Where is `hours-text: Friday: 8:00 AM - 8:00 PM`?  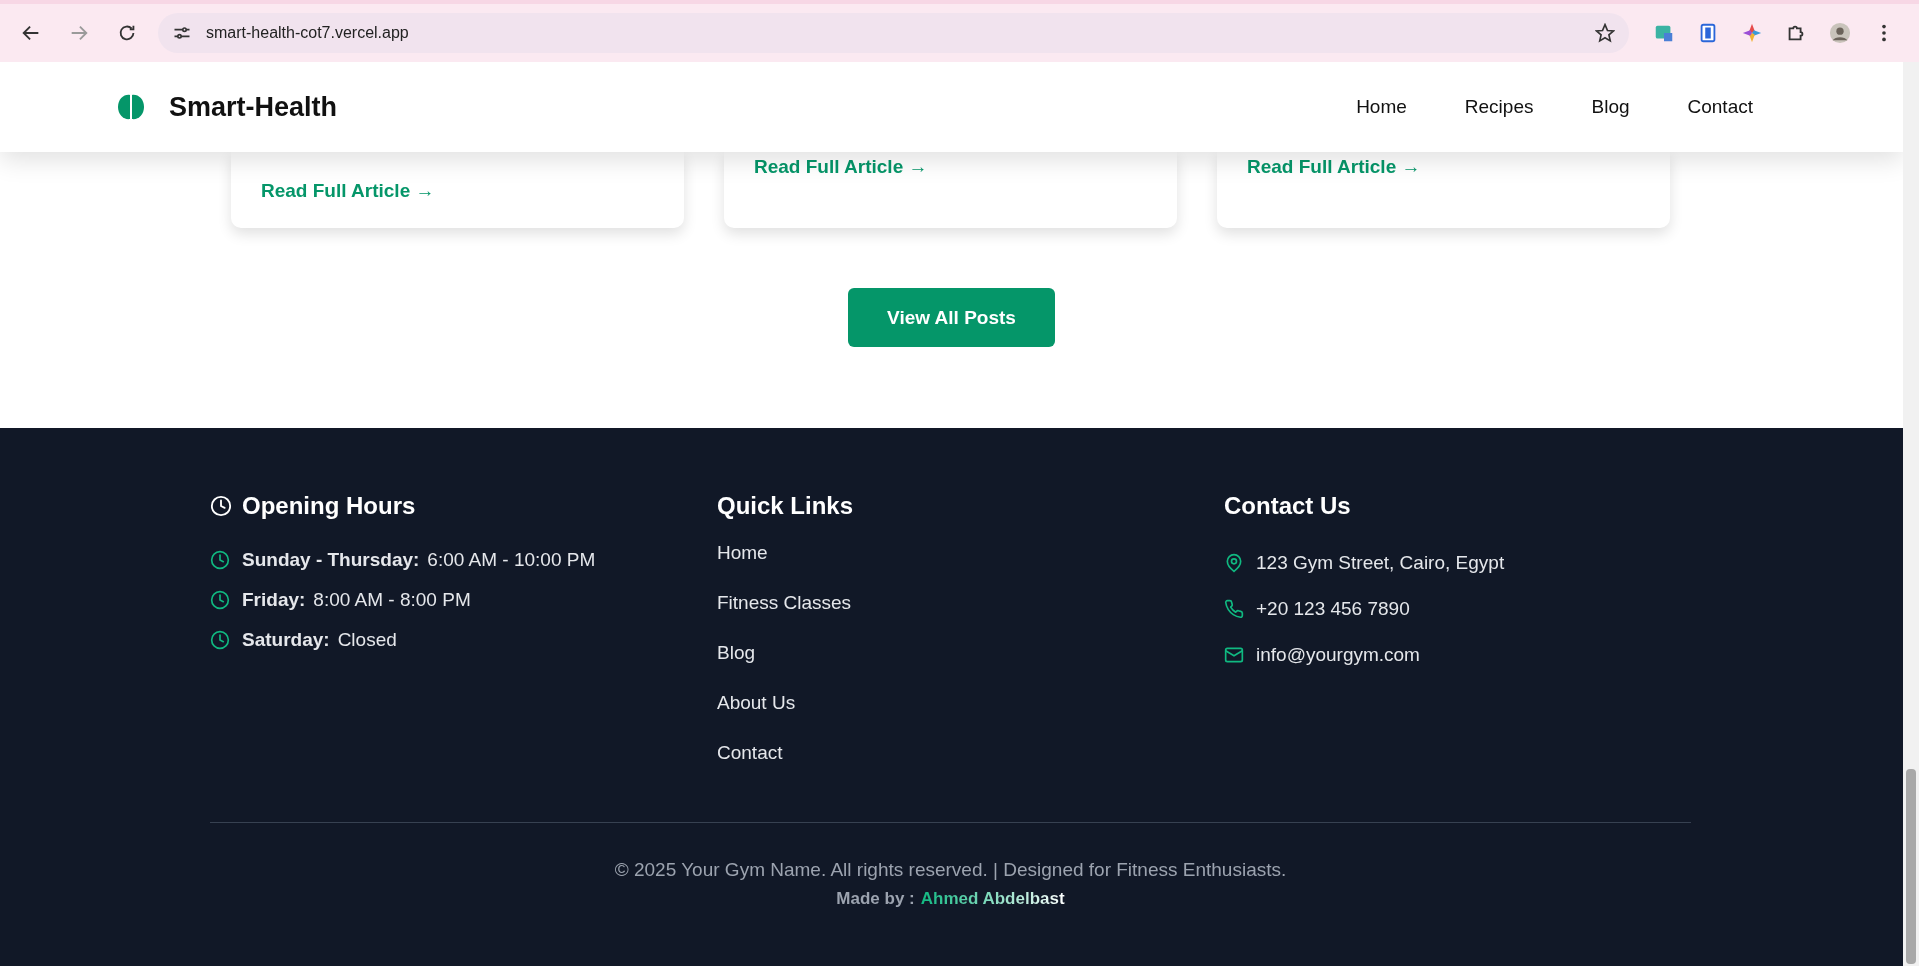
hours-text: Friday: 8:00 AM - 8:00 PM is located at coordinates (356, 600).